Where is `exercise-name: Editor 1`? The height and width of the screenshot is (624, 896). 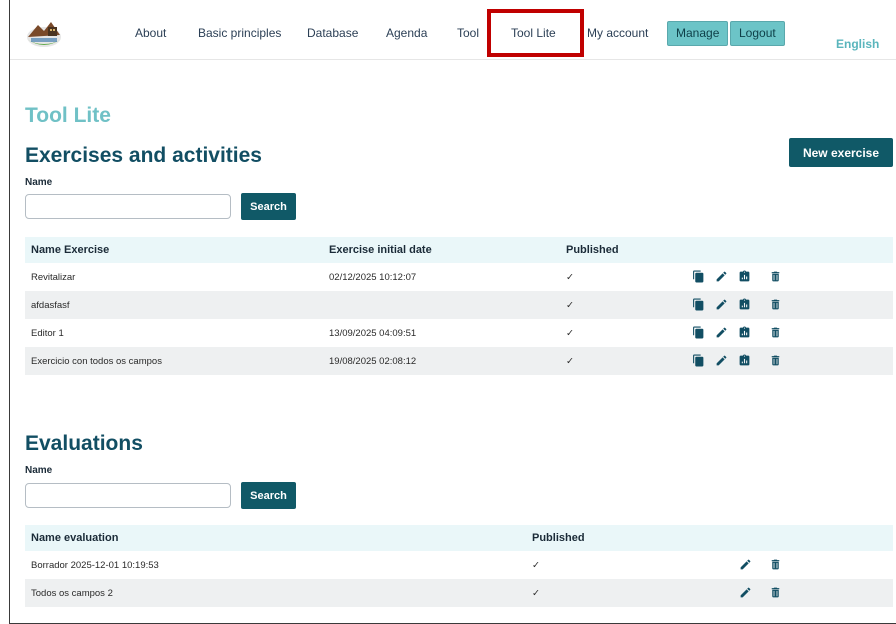
exercise-name: Editor 1 is located at coordinates (47, 333).